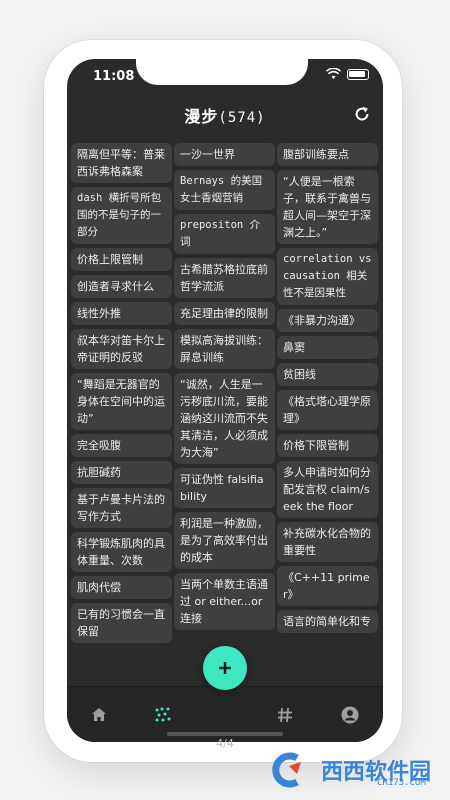 This screenshot has width=450, height=800. I want to click on note-card: “人便是一根索子，联系于禽兽与超人间—架空于深渊之上。”, so click(327, 207).